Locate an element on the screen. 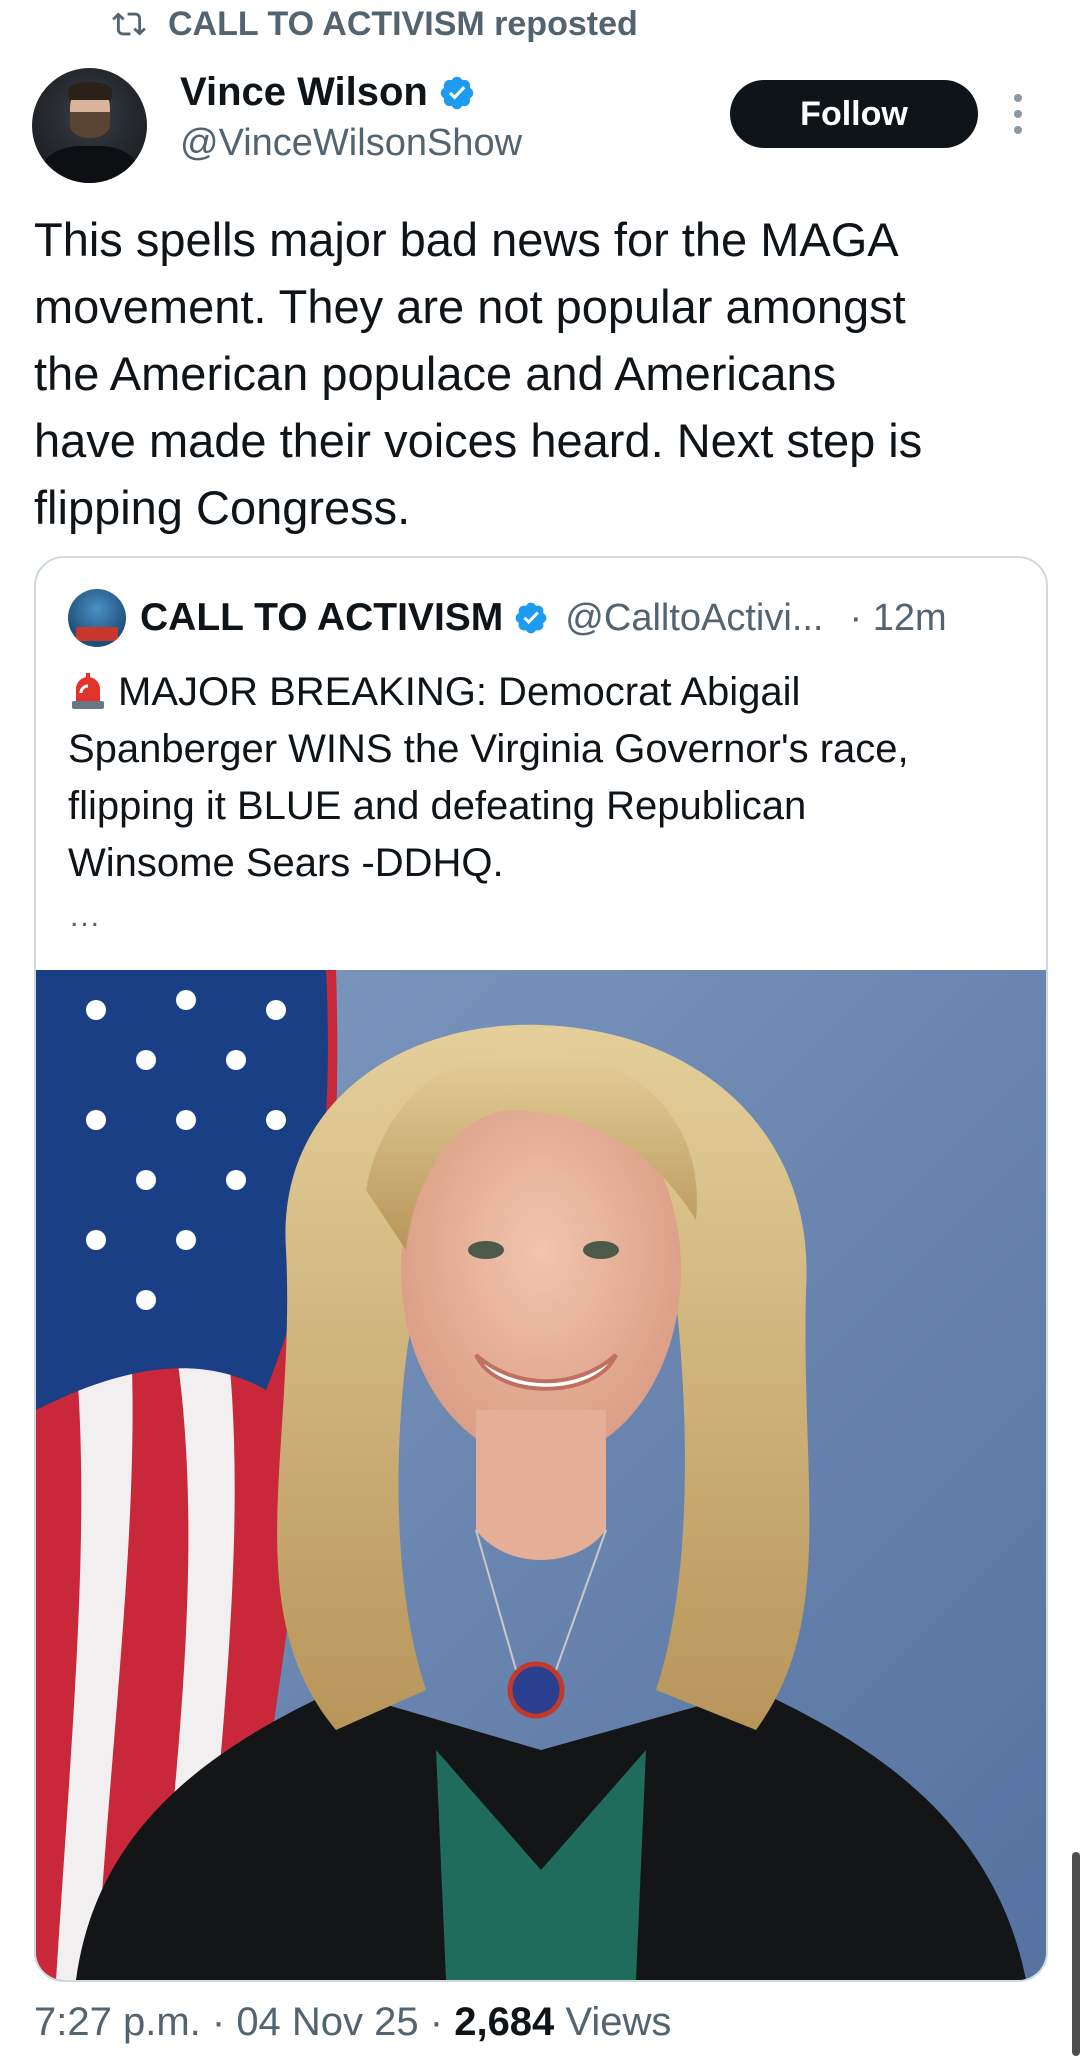 This screenshot has height=2056, width=1080. more-options-icon is located at coordinates (1018, 114).